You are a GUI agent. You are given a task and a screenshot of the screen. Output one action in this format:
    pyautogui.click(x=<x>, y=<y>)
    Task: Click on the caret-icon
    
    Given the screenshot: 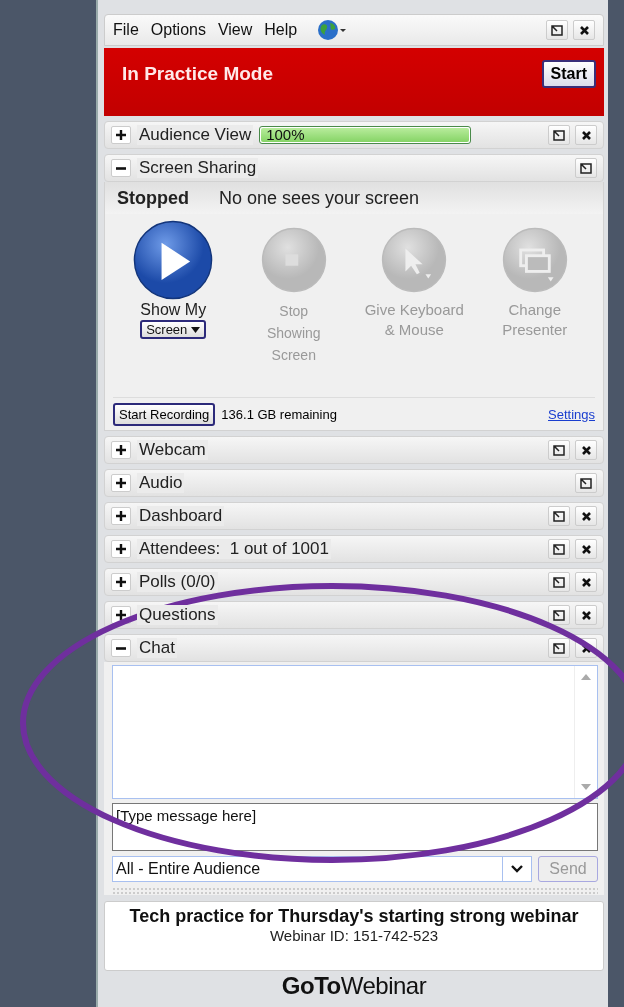 What is the action you would take?
    pyautogui.click(x=196, y=329)
    